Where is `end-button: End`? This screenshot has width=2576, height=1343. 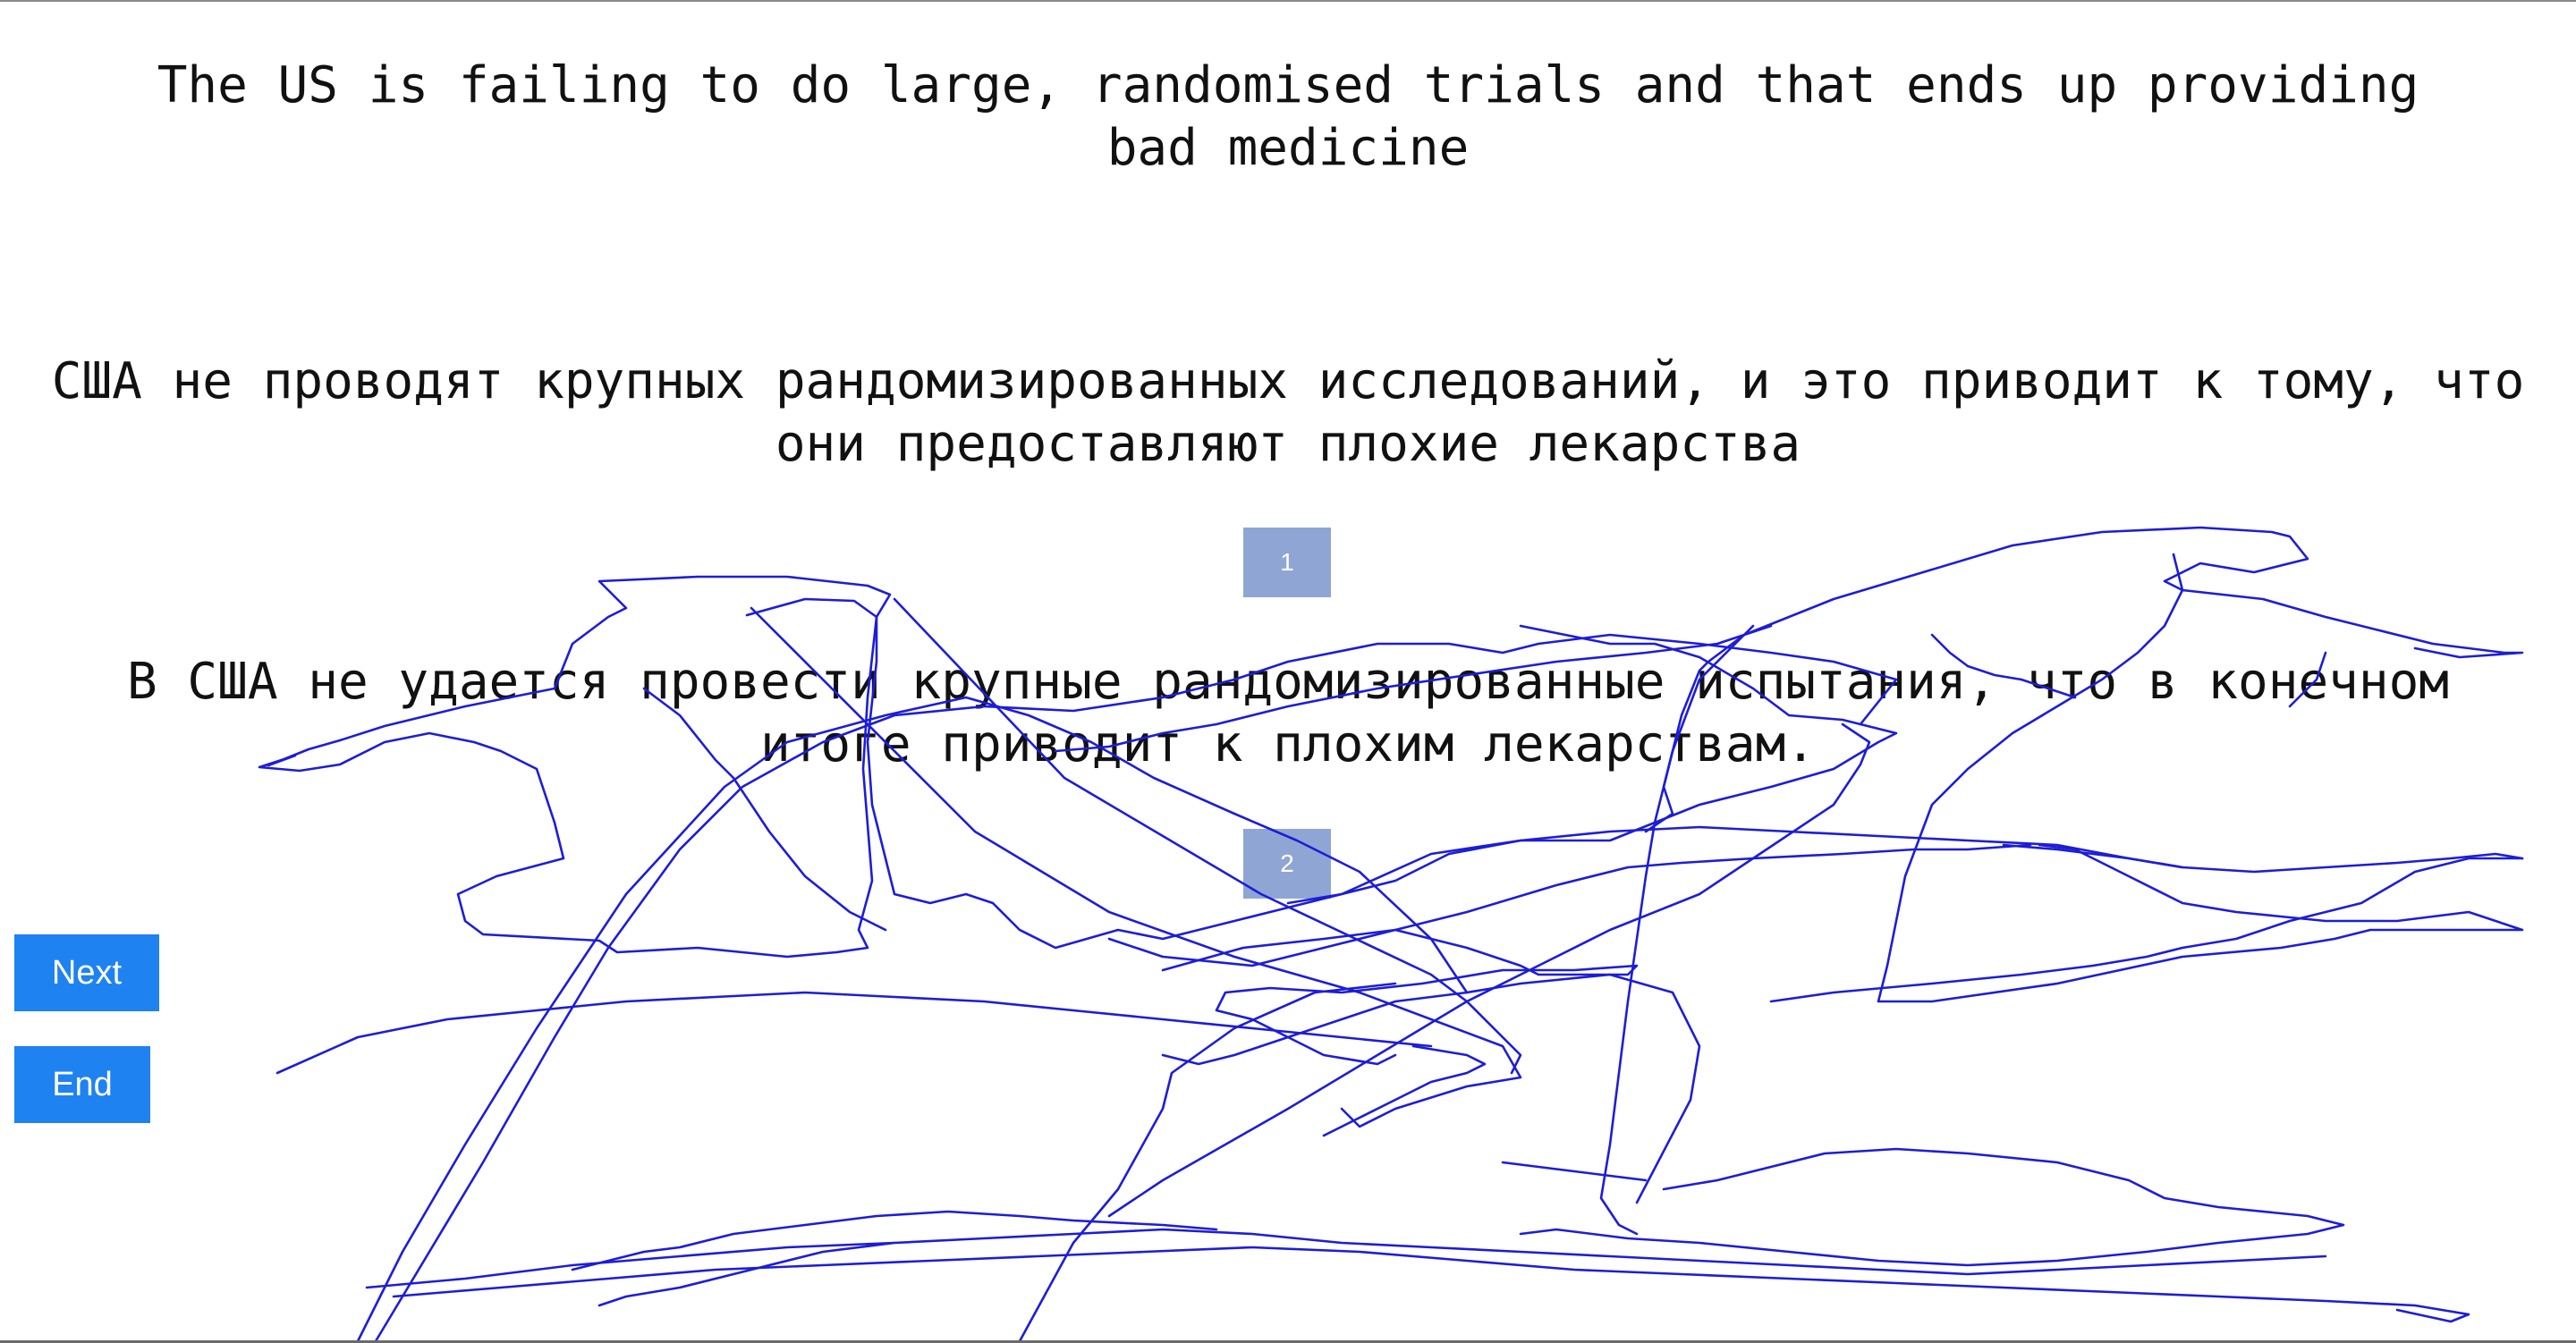 end-button: End is located at coordinates (82, 1085).